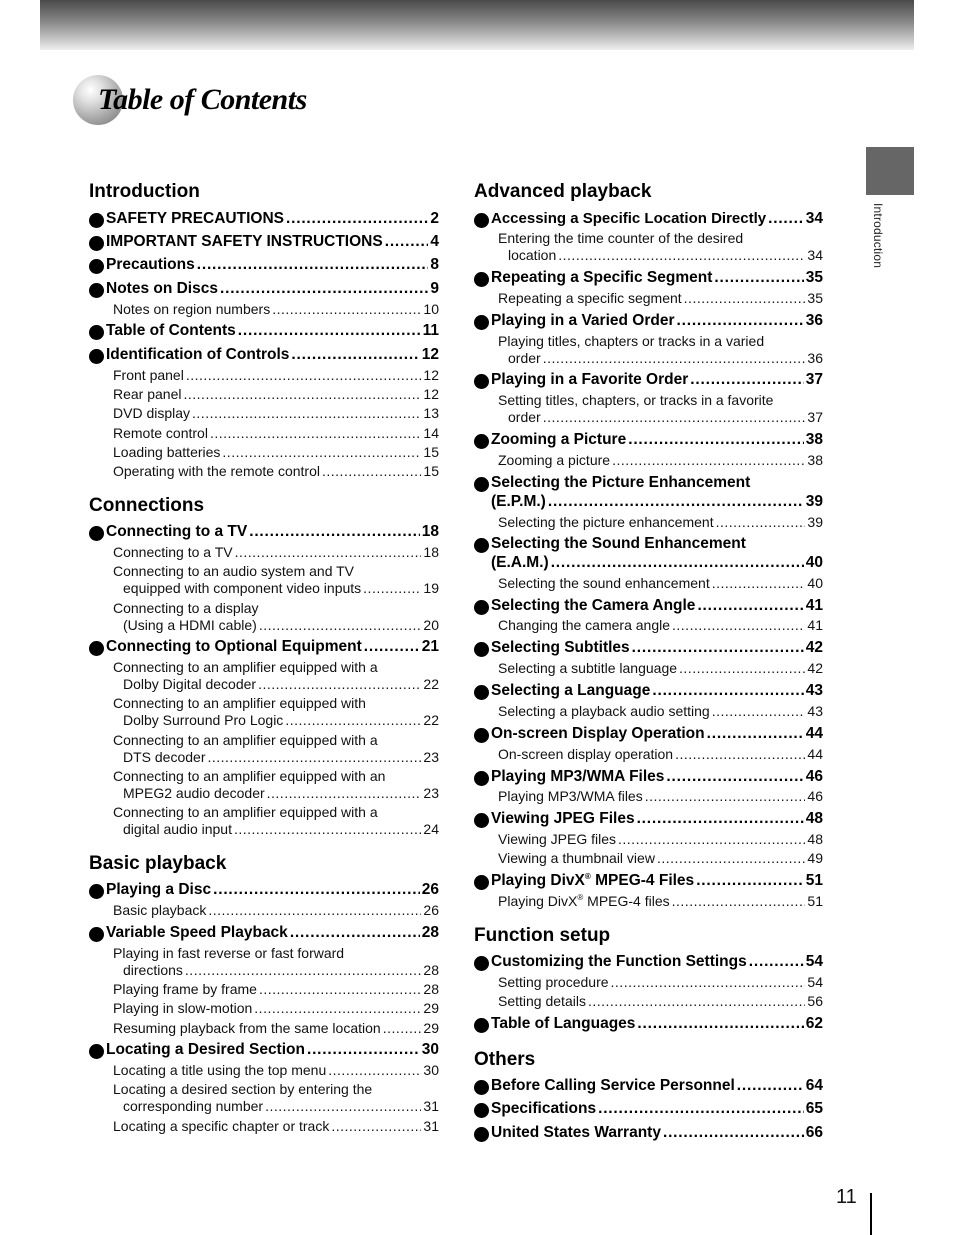 The height and width of the screenshot is (1235, 954). What do you see at coordinates (814, 1023) in the screenshot?
I see `page-ref: 62` at bounding box center [814, 1023].